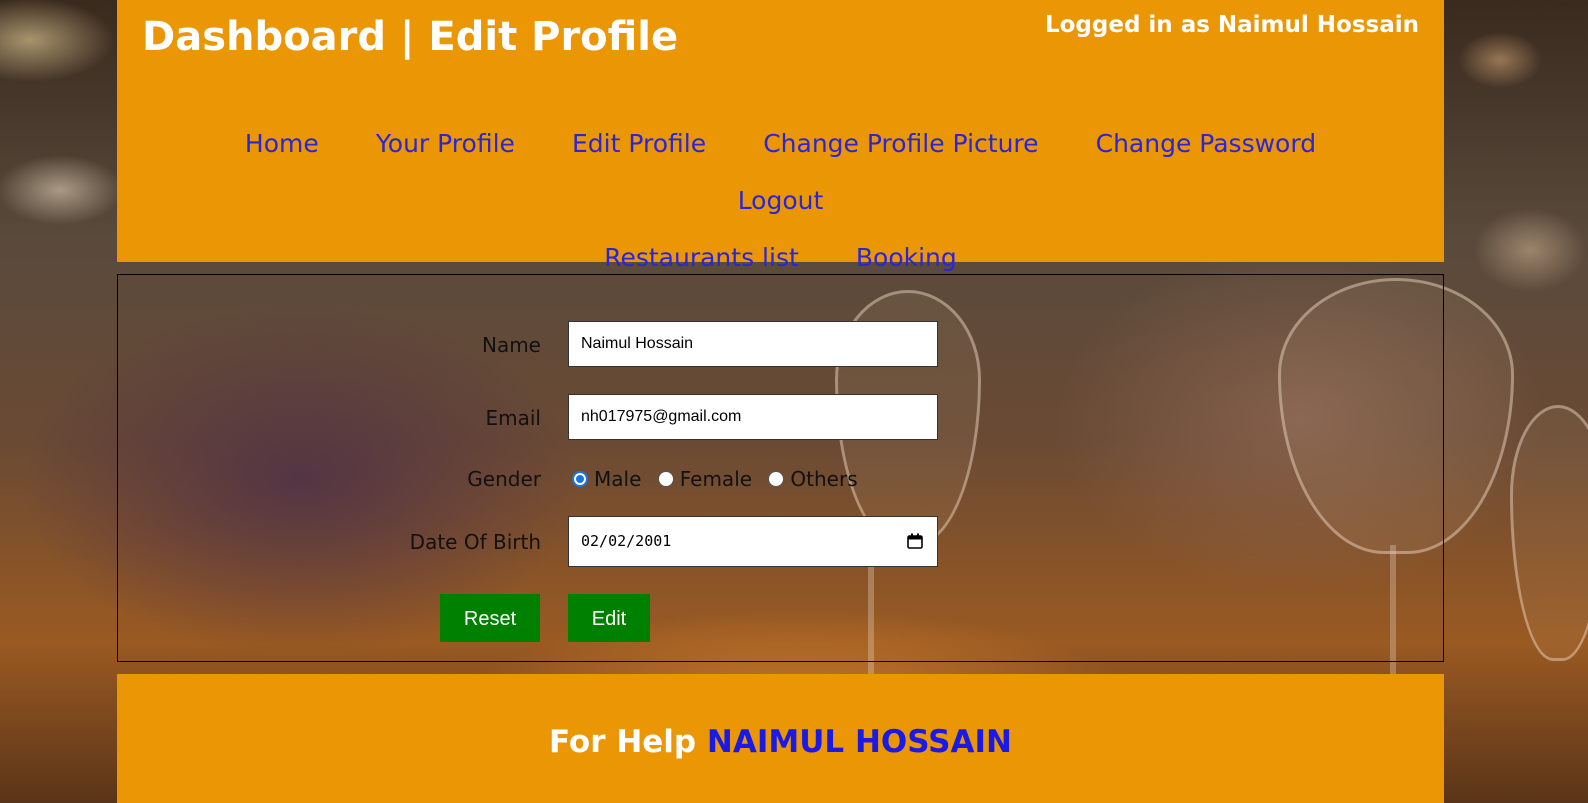 The height and width of the screenshot is (803, 1588). What do you see at coordinates (1231, 25) in the screenshot?
I see `logged-in-status: Logged in as Naimul Hossain` at bounding box center [1231, 25].